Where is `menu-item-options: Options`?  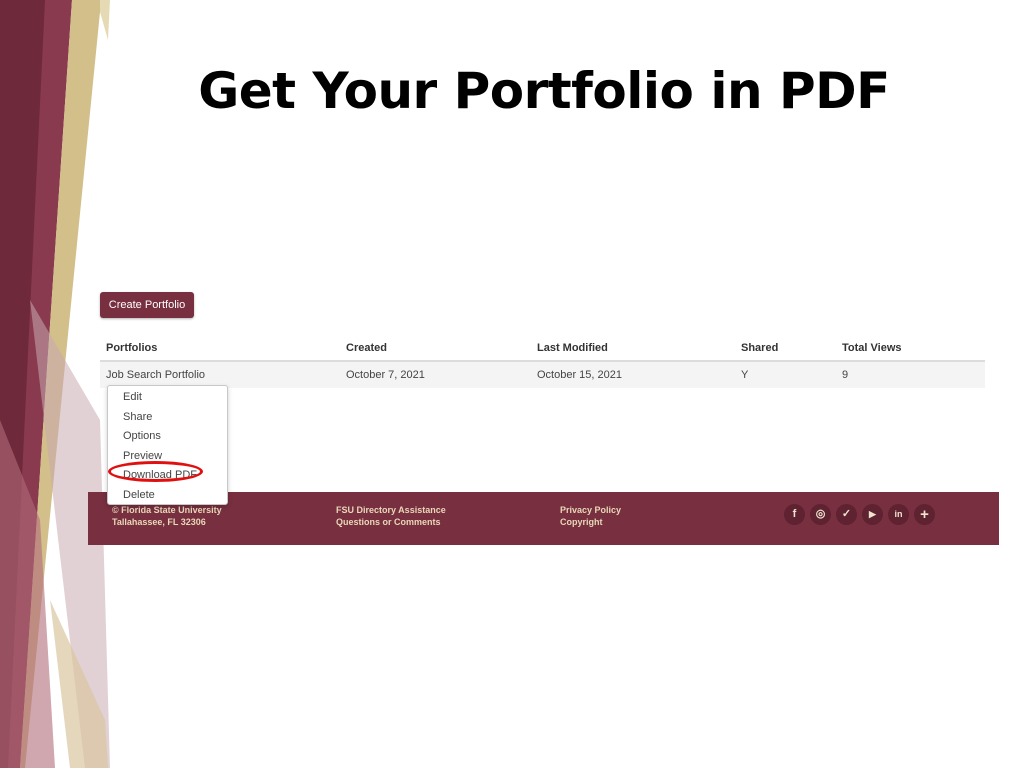
menu-item-options: Options is located at coordinates (142, 436).